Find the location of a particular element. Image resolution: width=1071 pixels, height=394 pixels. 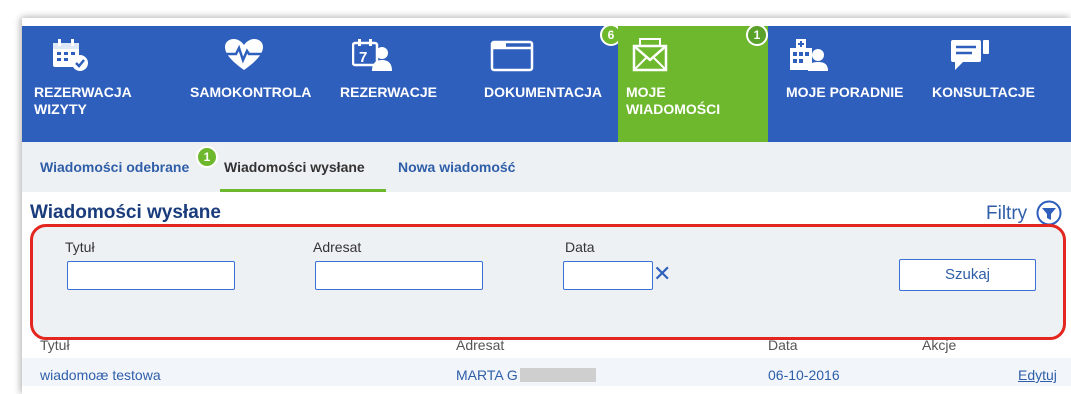

recipient-filter-input is located at coordinates (399, 275).